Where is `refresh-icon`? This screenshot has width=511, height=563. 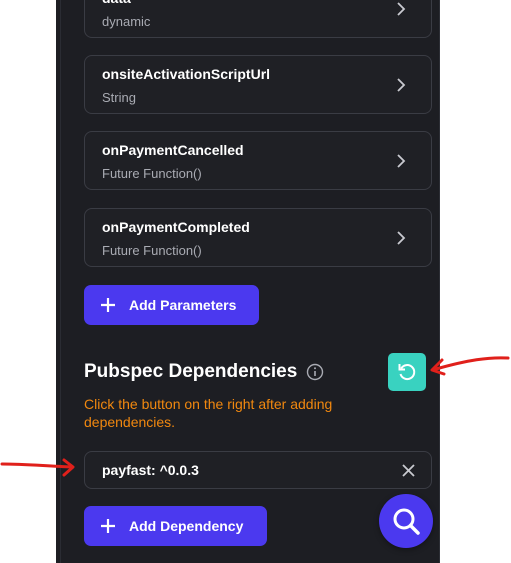
refresh-icon is located at coordinates (407, 372).